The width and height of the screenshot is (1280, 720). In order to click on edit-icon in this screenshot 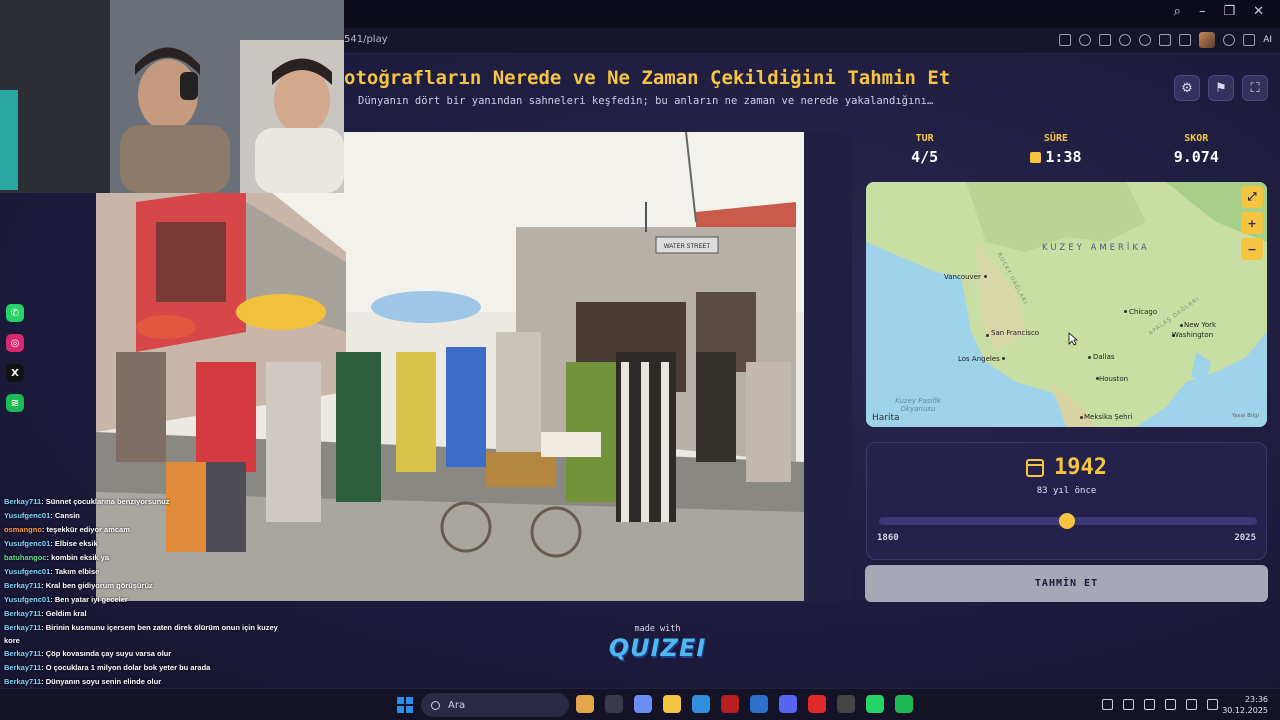, I will do `click(1065, 40)`.